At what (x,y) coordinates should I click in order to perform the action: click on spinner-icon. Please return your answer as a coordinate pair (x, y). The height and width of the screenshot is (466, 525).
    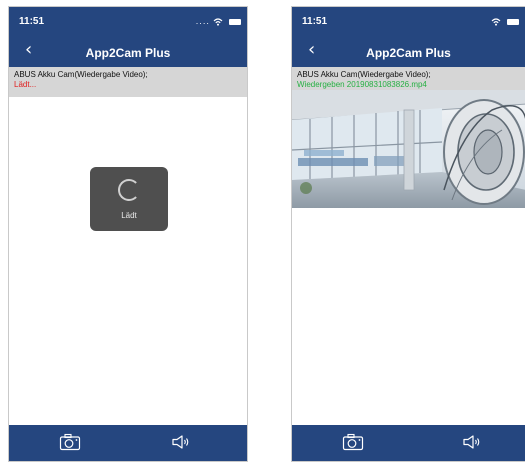
    Looking at the image, I should click on (129, 190).